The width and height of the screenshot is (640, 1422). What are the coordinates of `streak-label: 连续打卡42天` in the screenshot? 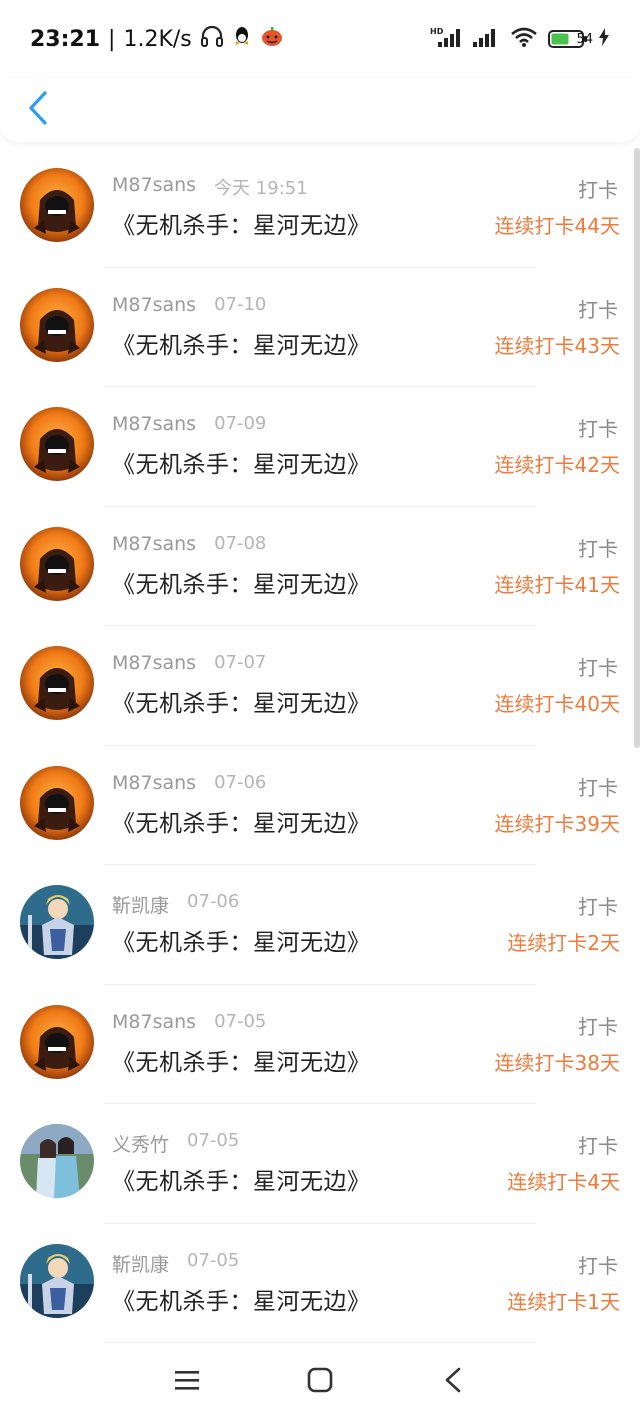 It's located at (557, 465).